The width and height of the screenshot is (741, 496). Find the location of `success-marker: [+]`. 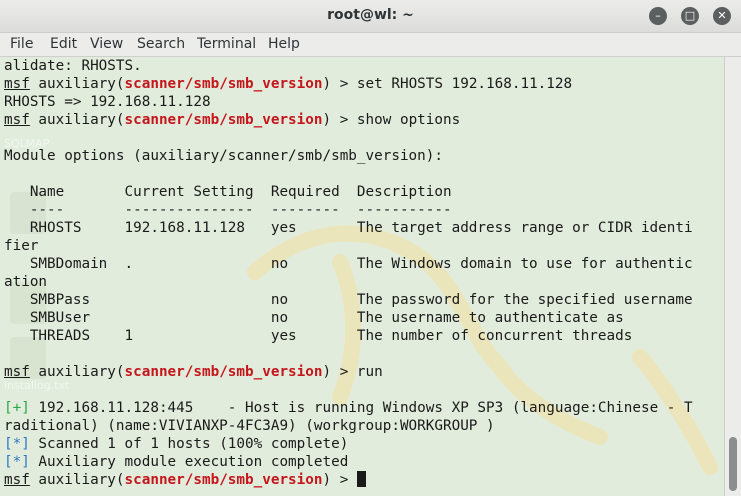

success-marker: [+] is located at coordinates (17, 408).